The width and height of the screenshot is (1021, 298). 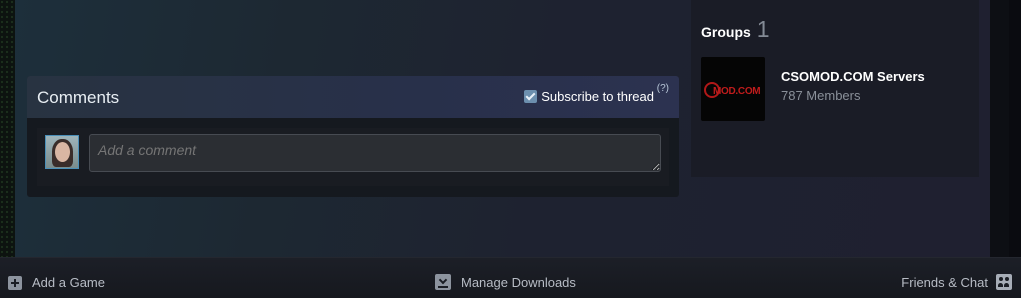 I want to click on group-logo: MOD.COM, so click(x=733, y=89).